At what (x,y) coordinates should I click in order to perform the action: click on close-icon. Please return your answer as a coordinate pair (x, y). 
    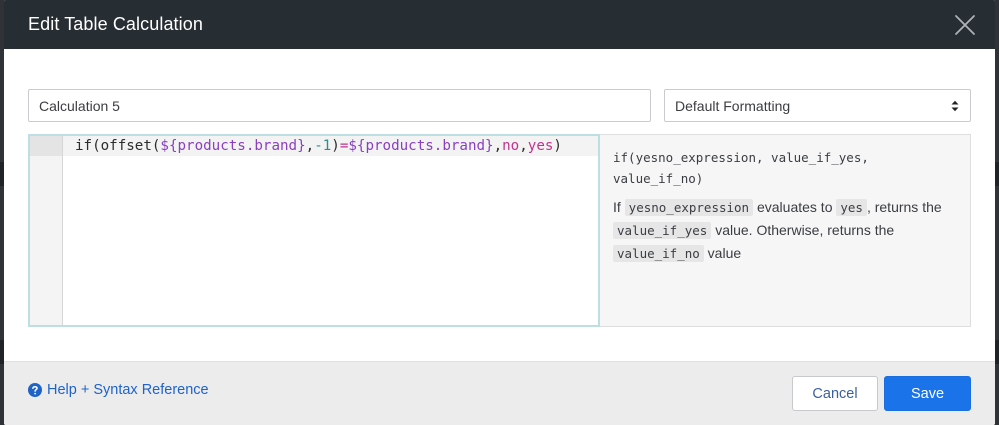
    Looking at the image, I should click on (965, 25).